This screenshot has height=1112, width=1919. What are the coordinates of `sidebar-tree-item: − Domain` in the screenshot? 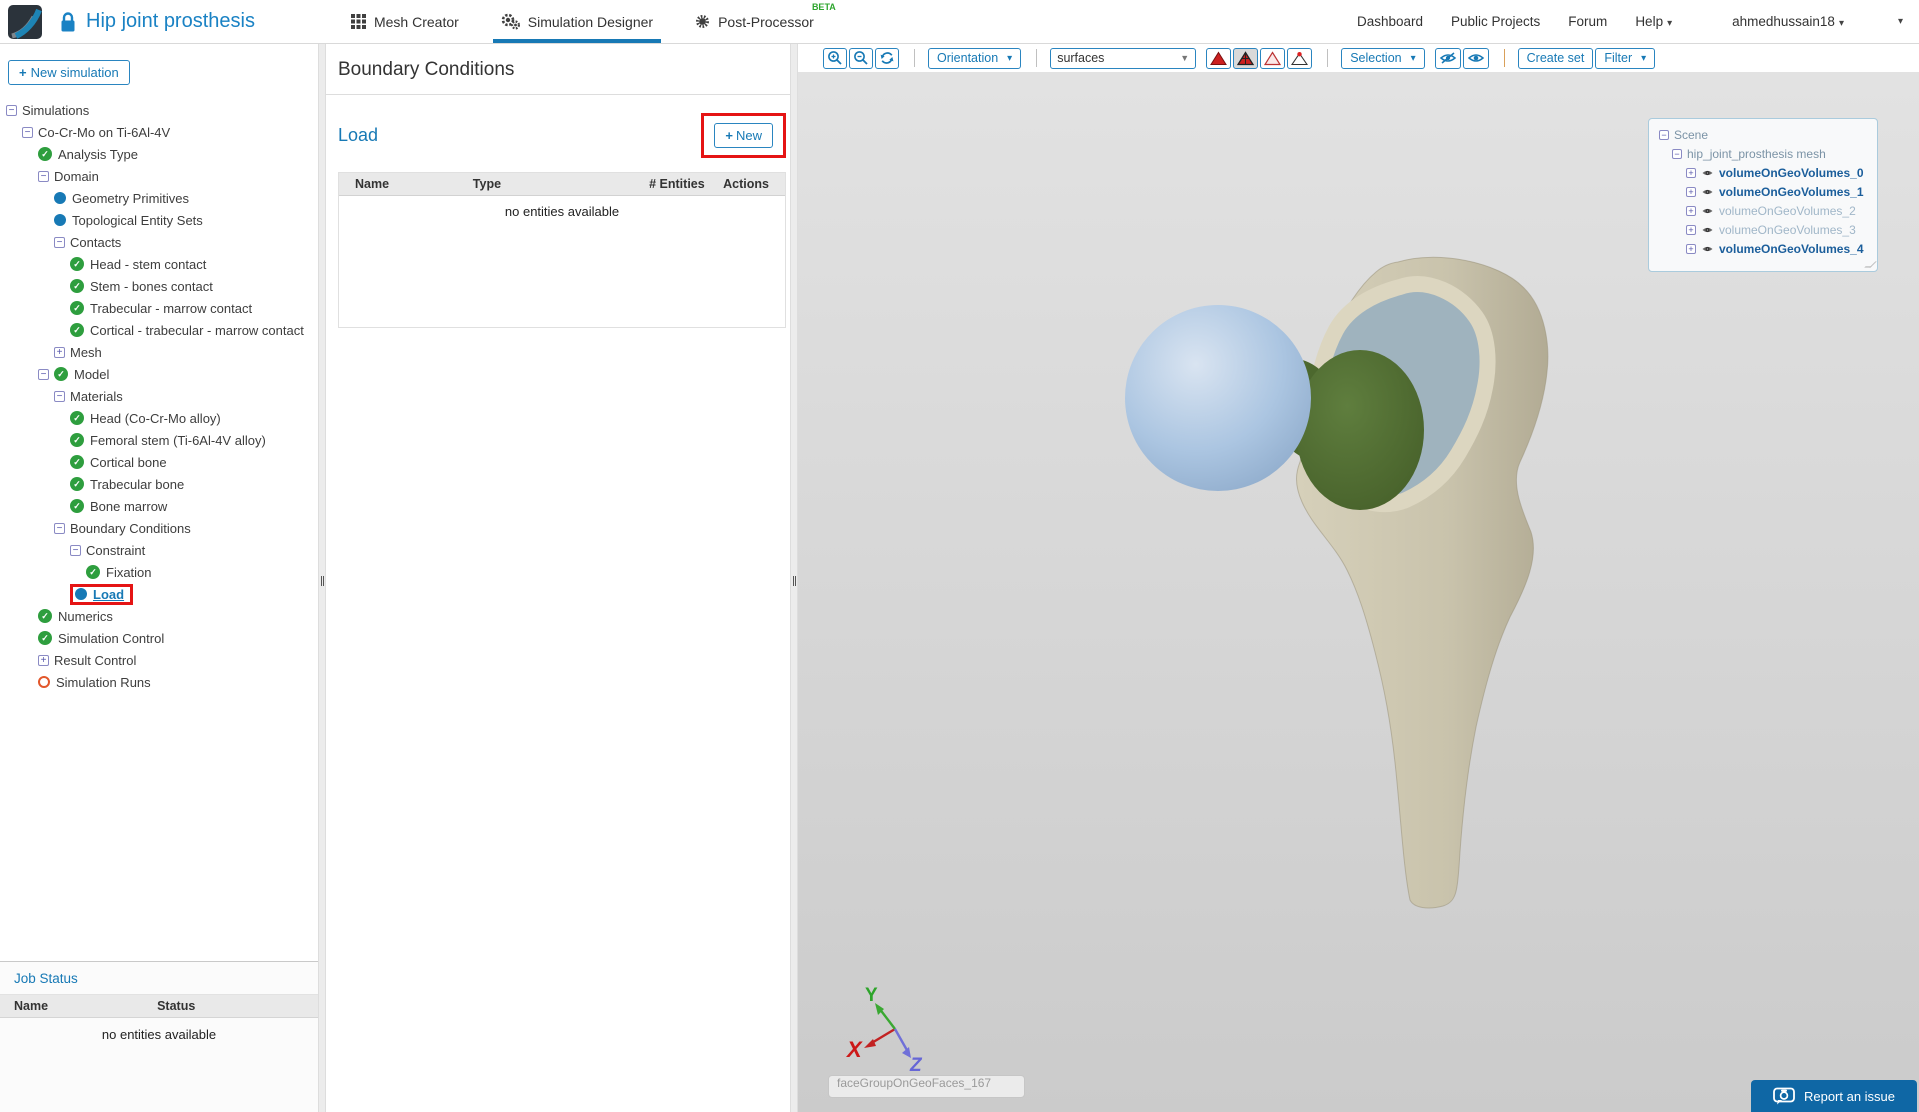 It's located at (159, 176).